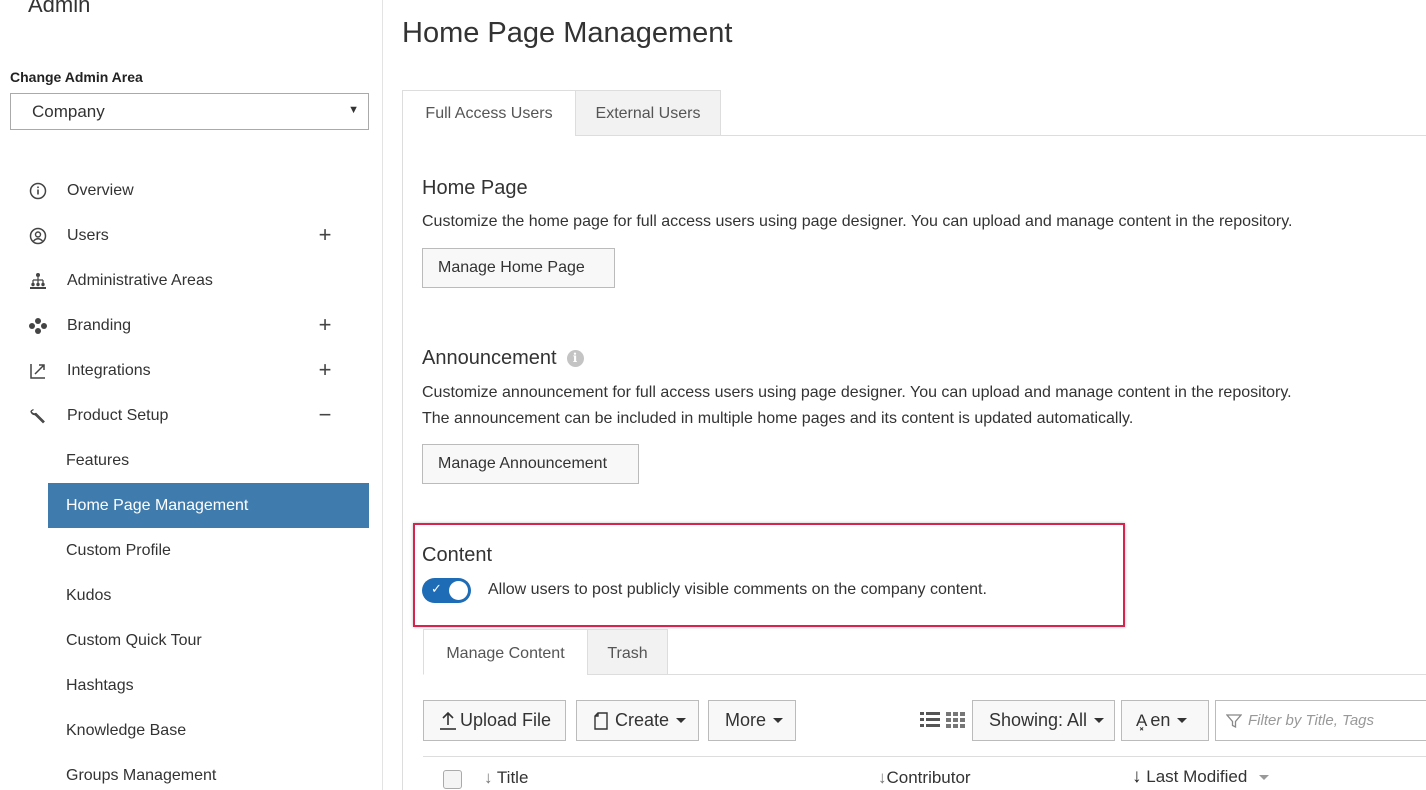 Image resolution: width=1426 pixels, height=790 pixels. What do you see at coordinates (100, 190) in the screenshot?
I see `sidebar-item-label: Overview` at bounding box center [100, 190].